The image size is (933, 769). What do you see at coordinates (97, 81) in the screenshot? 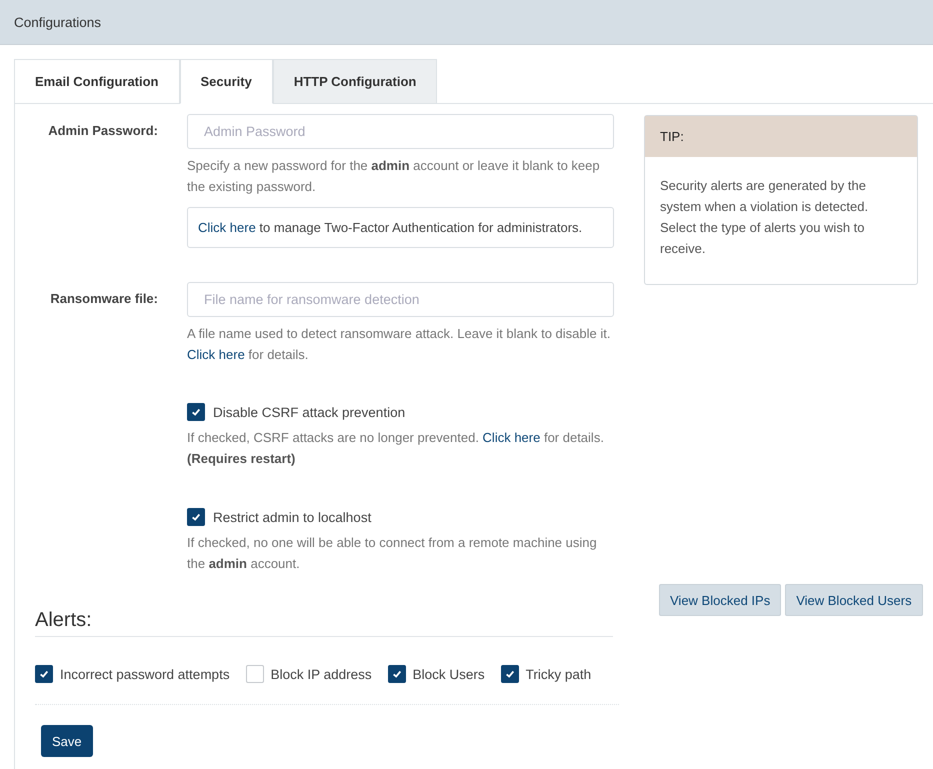
I see `tab: Email Configuration` at bounding box center [97, 81].